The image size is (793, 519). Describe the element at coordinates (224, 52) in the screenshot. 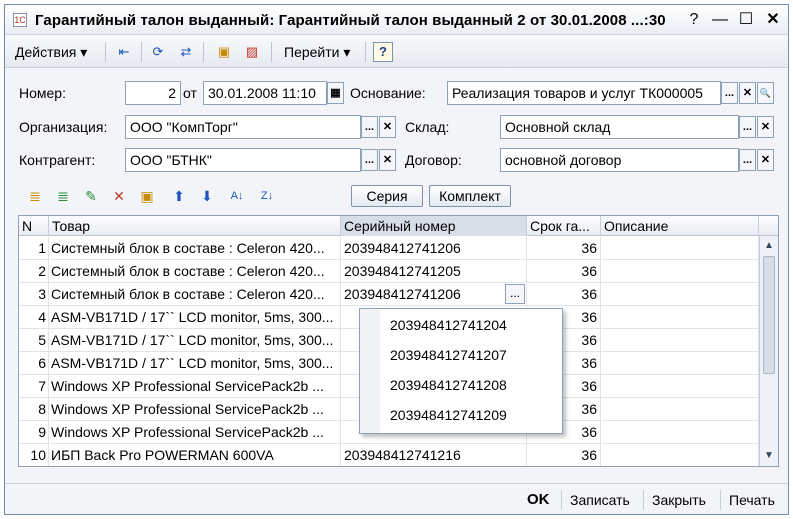

I see `post-document-icon: ▣` at that location.